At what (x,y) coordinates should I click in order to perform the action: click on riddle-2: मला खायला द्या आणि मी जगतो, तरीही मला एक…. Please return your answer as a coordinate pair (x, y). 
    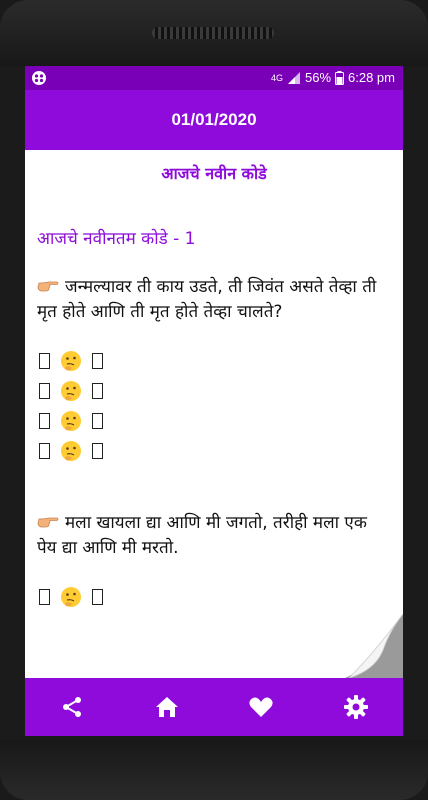
    Looking at the image, I should click on (214, 536).